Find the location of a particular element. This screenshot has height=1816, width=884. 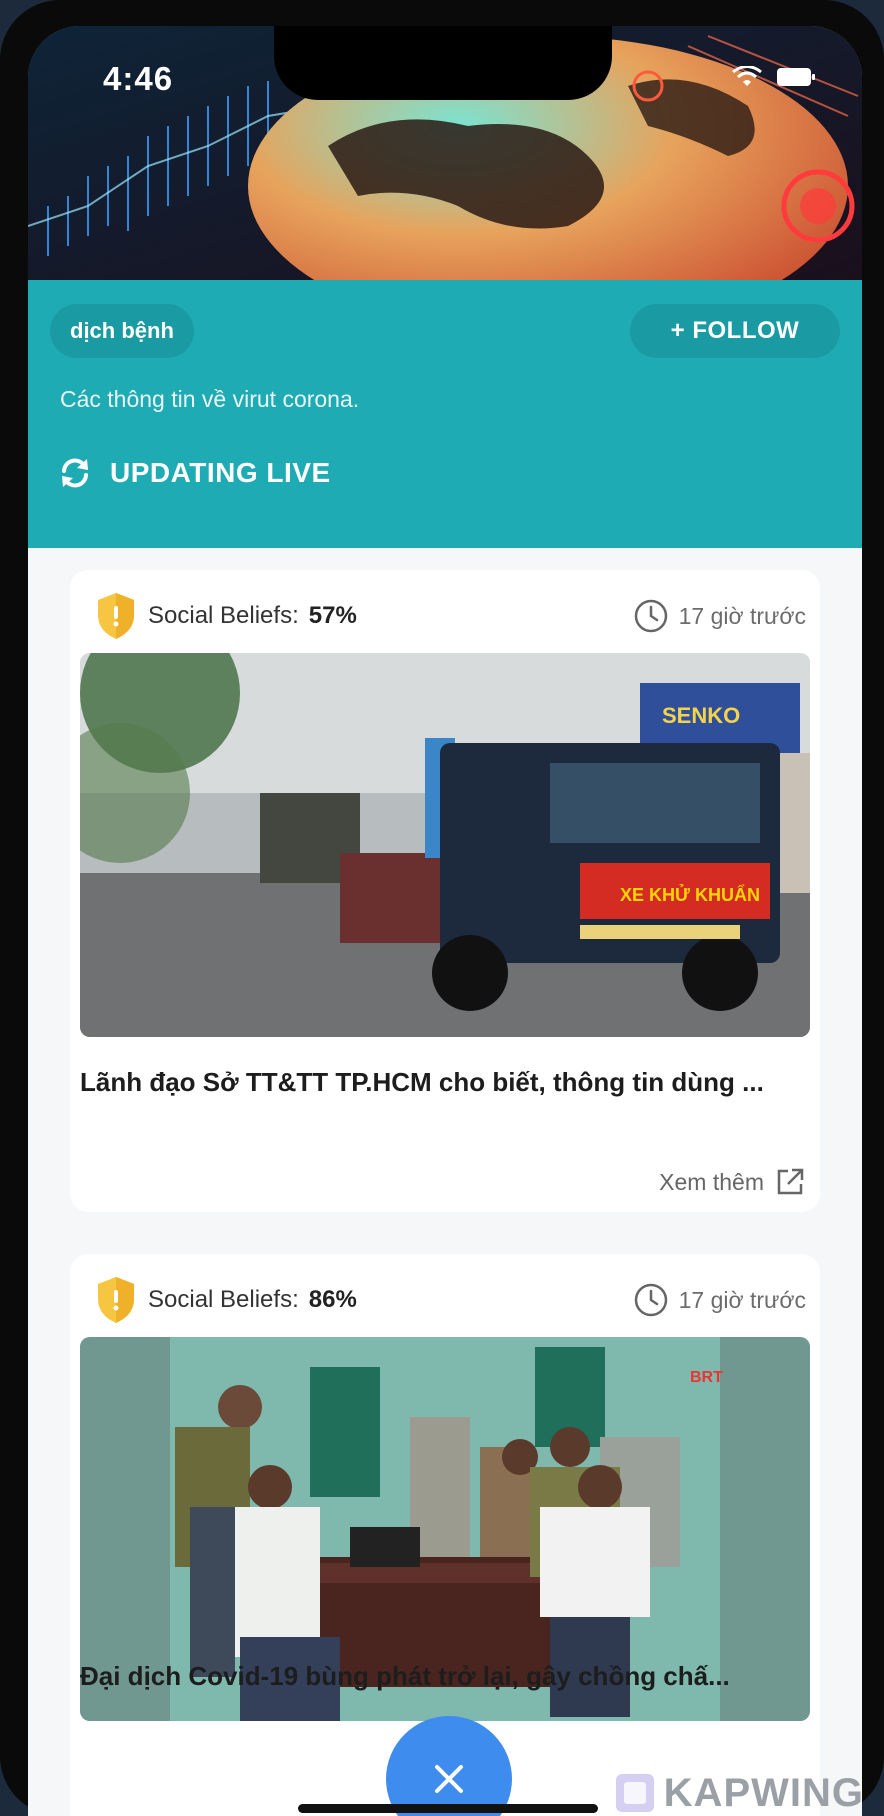

watermark: KAPWING is located at coordinates (738, 1793).